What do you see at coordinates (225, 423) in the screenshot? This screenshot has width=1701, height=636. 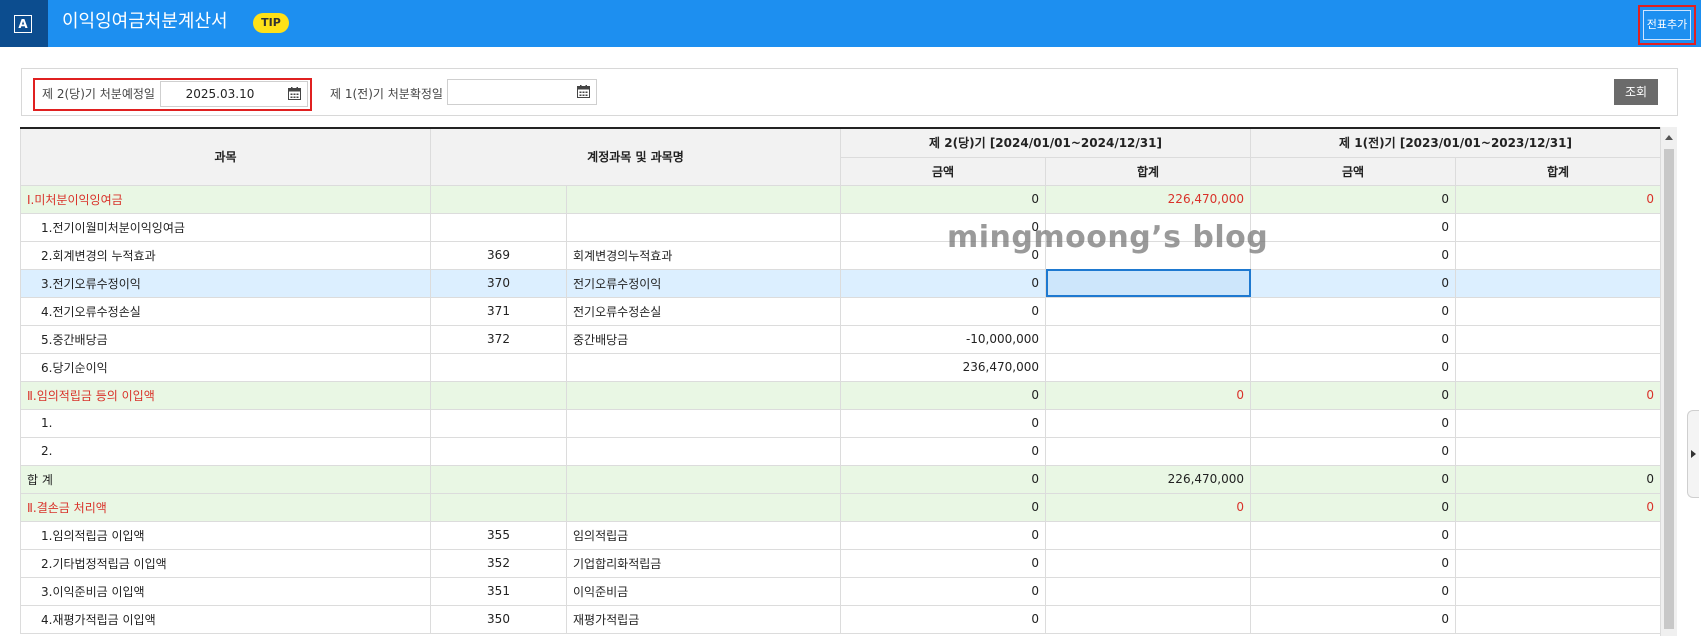 I see `cell-subject: 1.` at bounding box center [225, 423].